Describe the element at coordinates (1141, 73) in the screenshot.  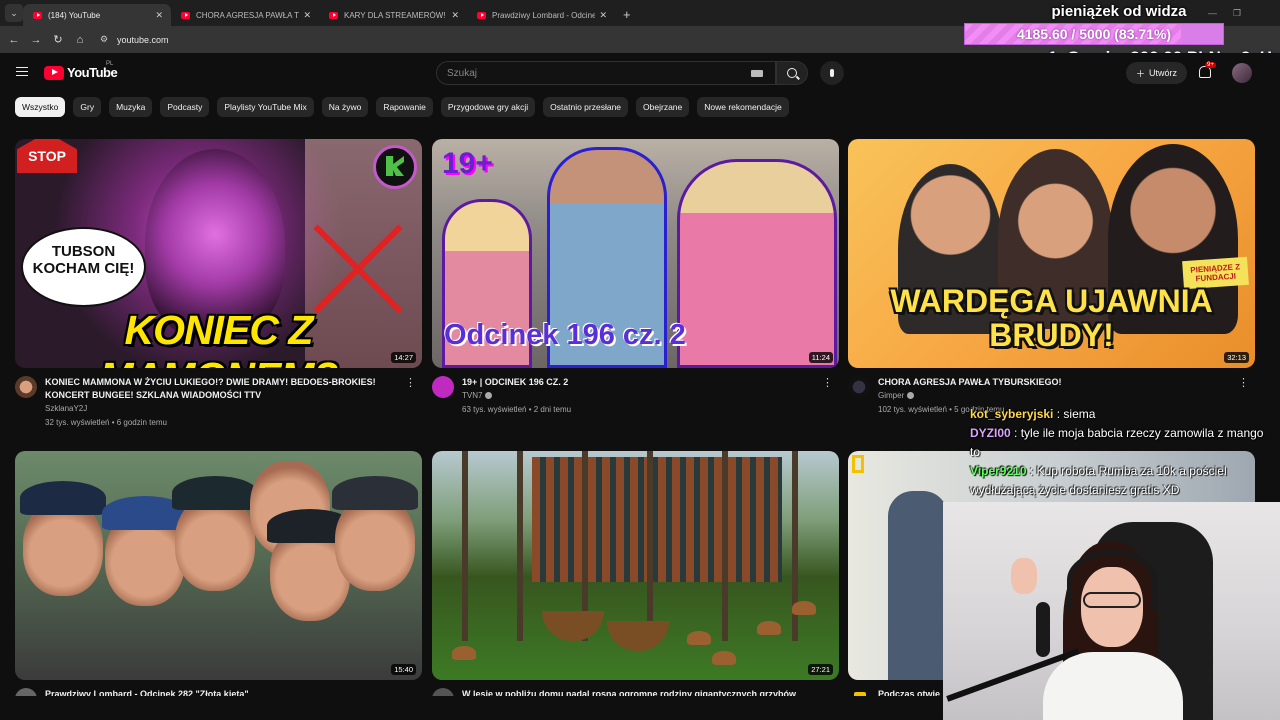
I see `plus-icon: ＋` at that location.